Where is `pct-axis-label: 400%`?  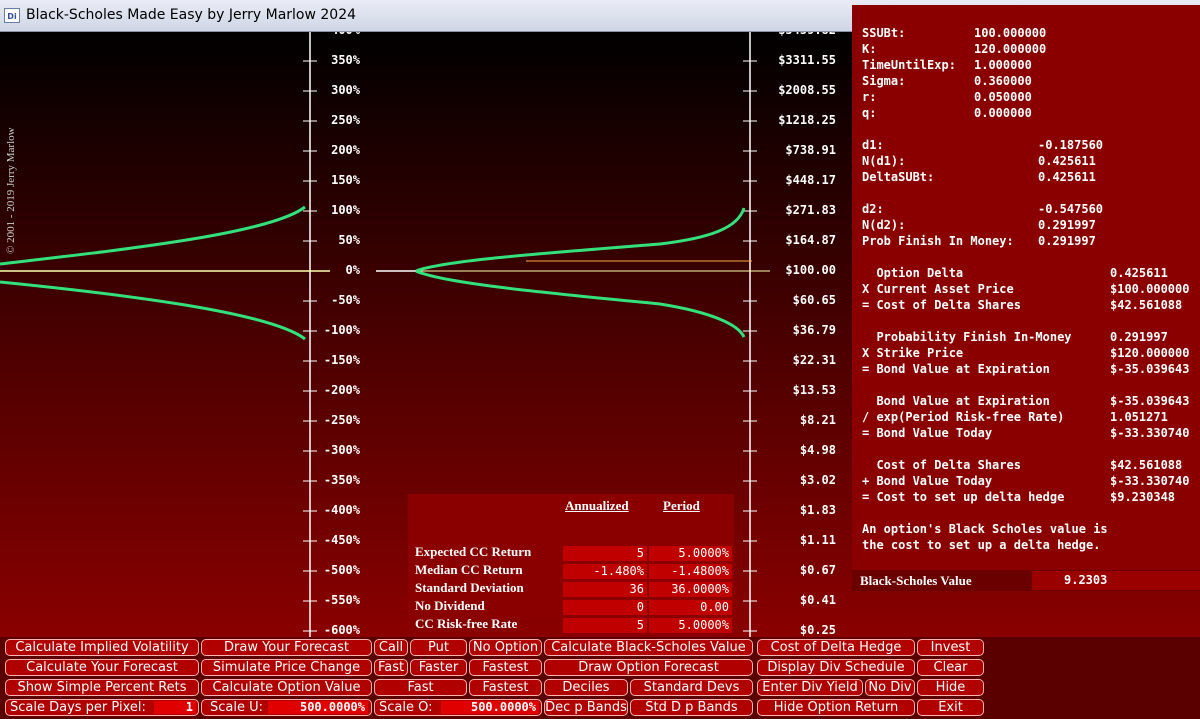 pct-axis-label: 400% is located at coordinates (335, 34).